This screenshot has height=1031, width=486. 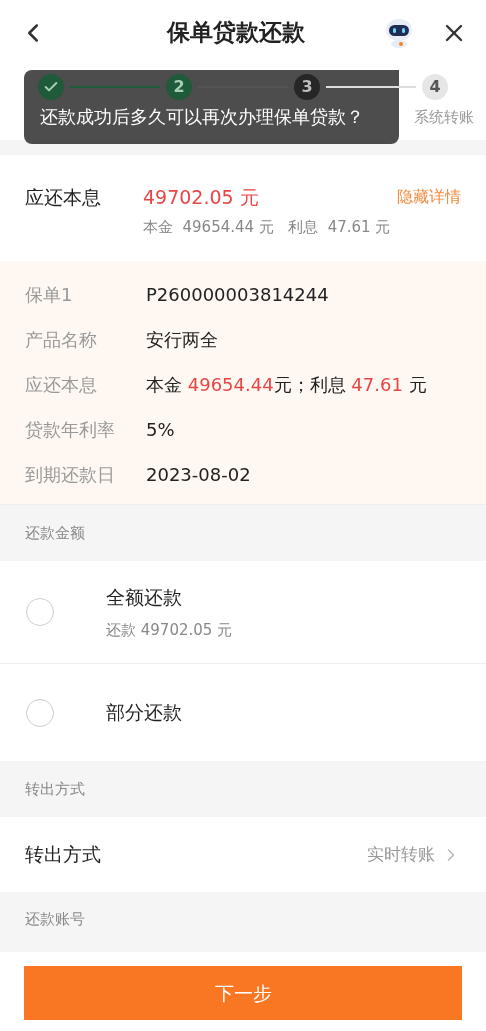 I want to click on summary-label: 应还本息, so click(x=63, y=197).